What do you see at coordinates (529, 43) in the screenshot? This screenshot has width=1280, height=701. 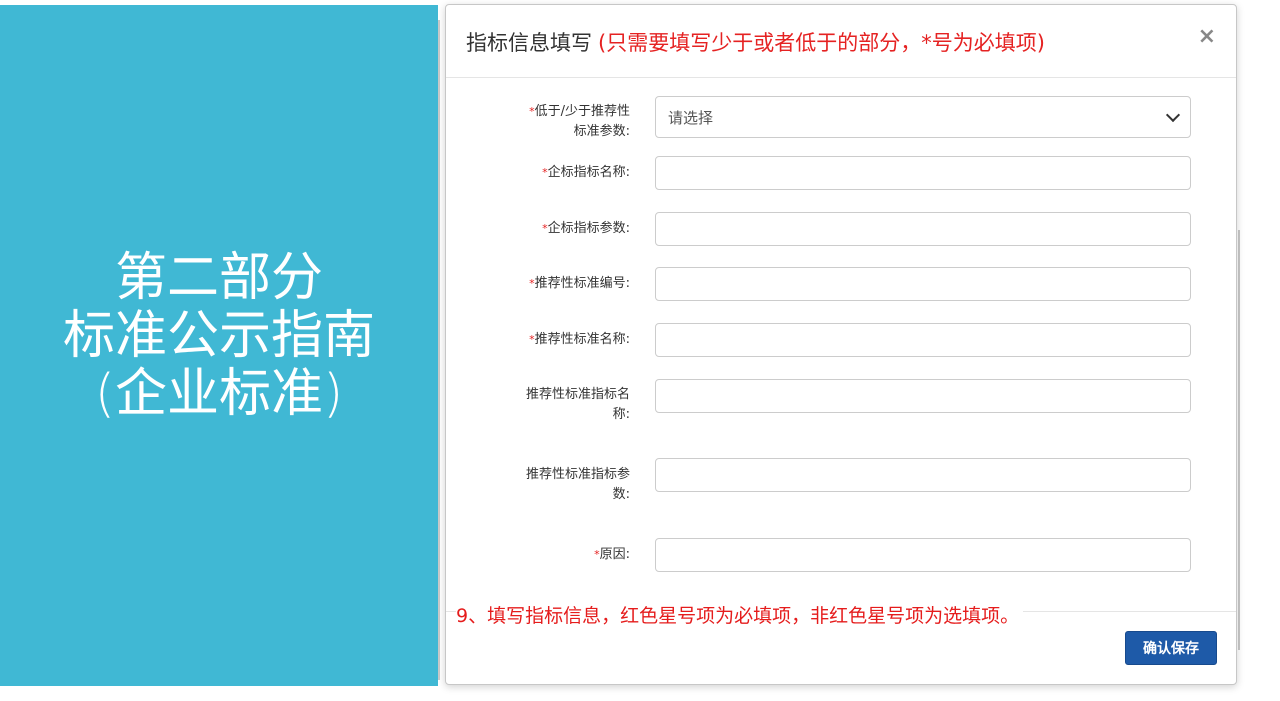 I see `dialog-title-text: 指标信息填写` at bounding box center [529, 43].